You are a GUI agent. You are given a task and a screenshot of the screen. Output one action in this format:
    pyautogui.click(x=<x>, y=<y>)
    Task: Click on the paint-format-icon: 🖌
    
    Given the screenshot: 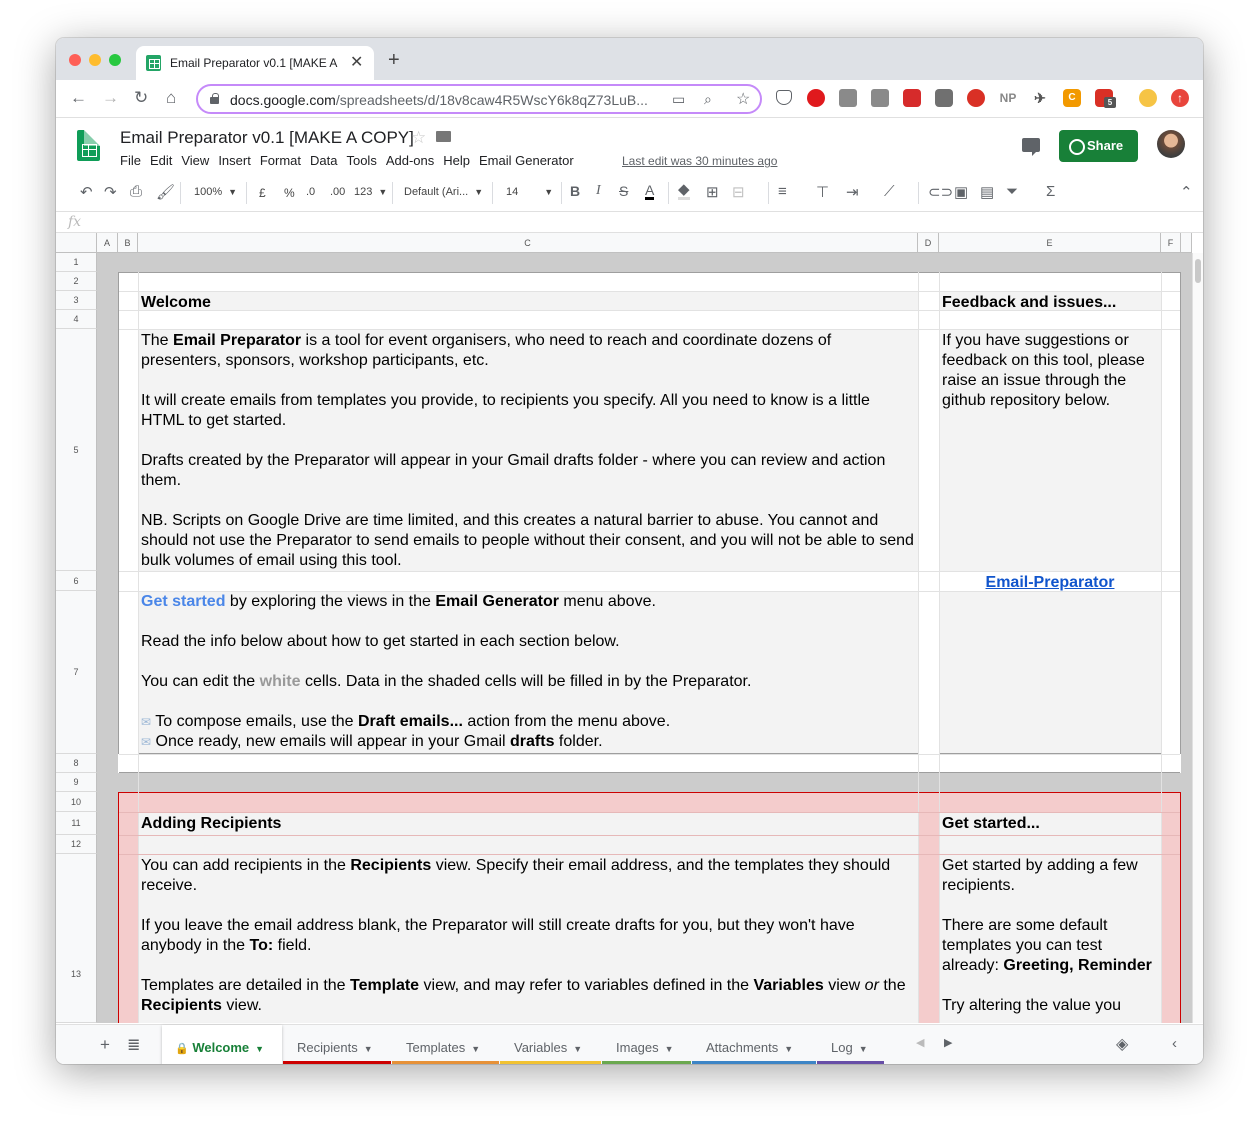 What is the action you would take?
    pyautogui.click(x=165, y=192)
    